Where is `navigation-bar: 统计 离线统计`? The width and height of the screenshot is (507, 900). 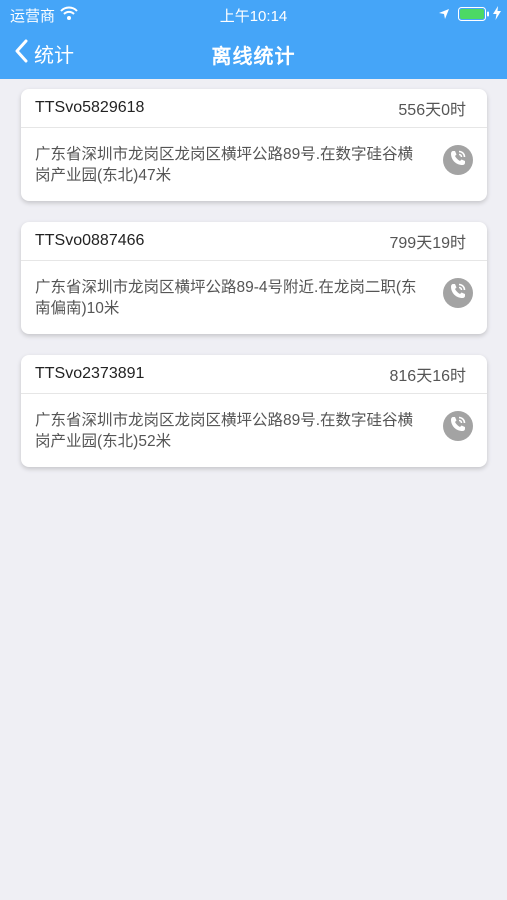 navigation-bar: 统计 离线统计 is located at coordinates (253, 53).